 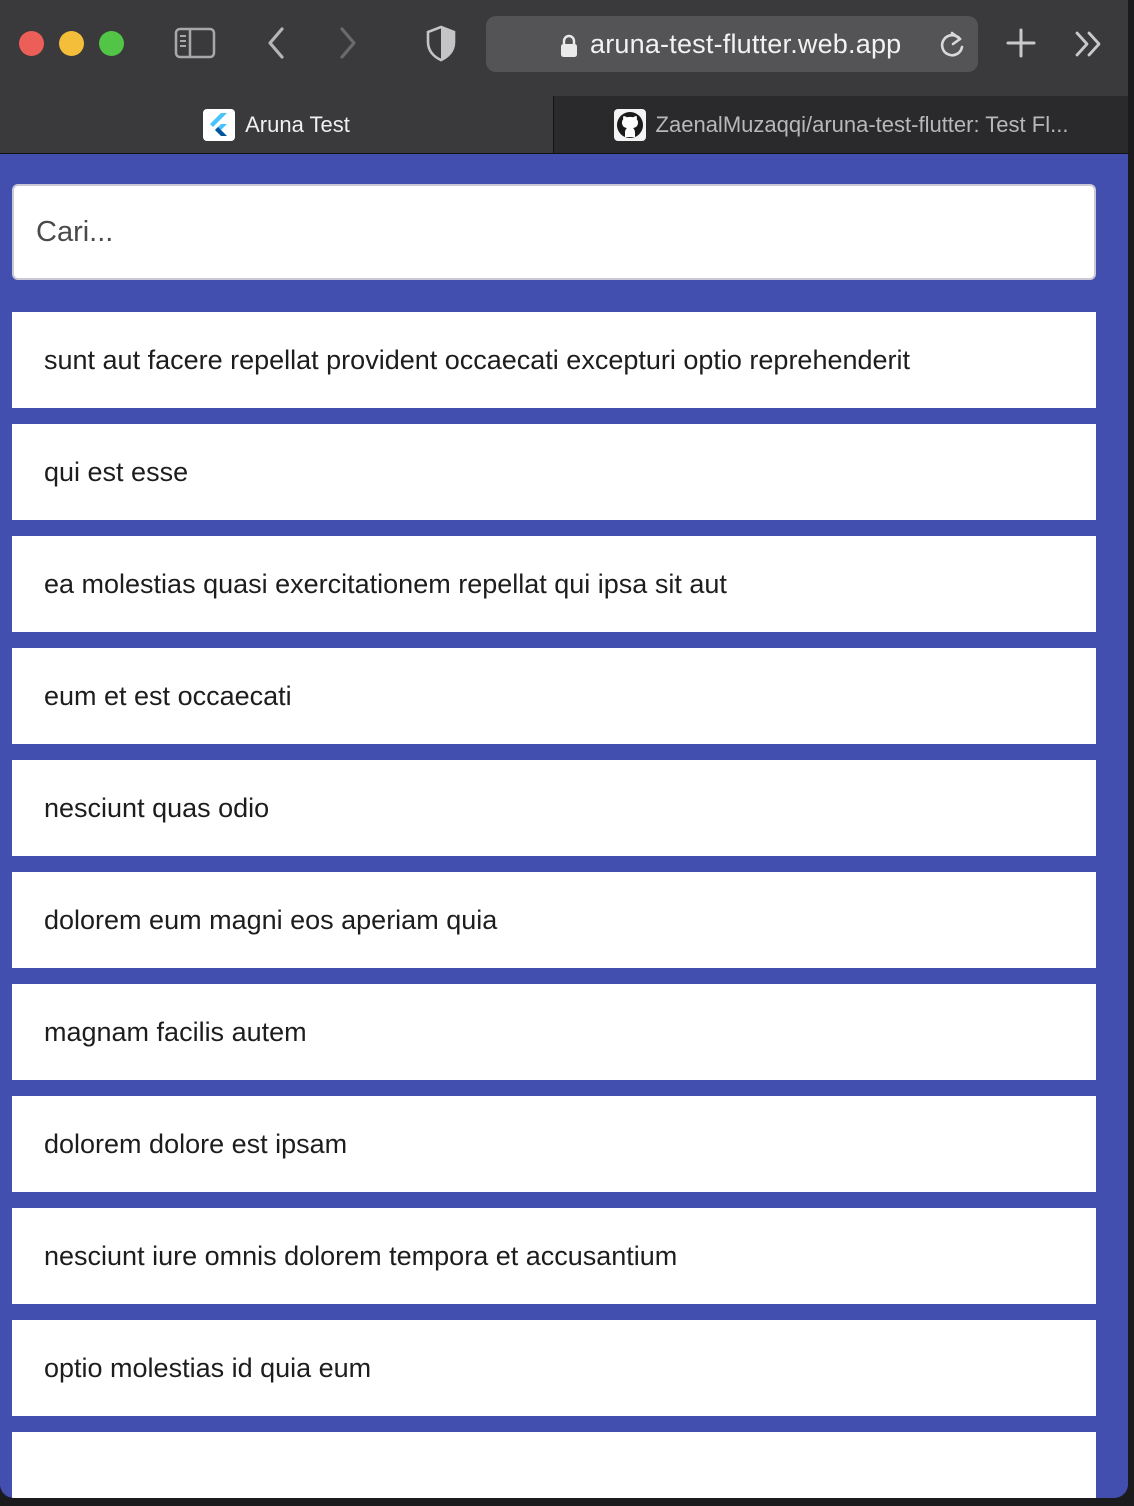 I want to click on address-bar: aruna-test-flutter.web.app, so click(x=732, y=44).